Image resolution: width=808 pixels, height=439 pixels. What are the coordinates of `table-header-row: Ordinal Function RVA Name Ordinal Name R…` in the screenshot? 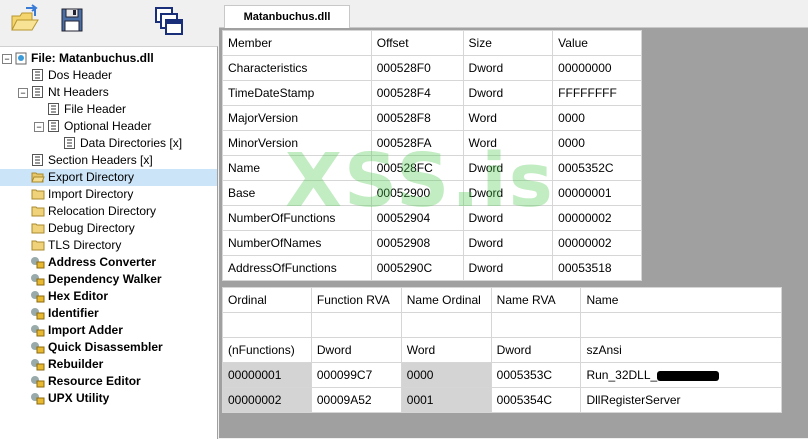 It's located at (502, 300).